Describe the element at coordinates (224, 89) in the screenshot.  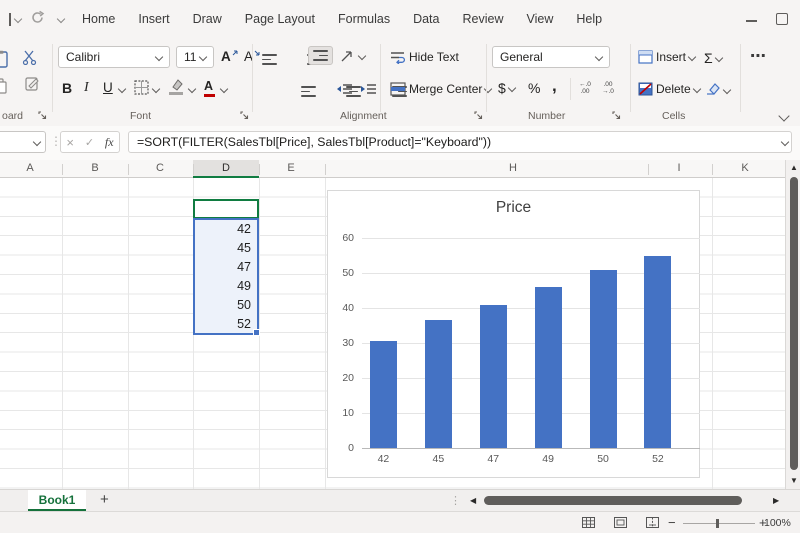
I see `font-color-dropdown-icon` at that location.